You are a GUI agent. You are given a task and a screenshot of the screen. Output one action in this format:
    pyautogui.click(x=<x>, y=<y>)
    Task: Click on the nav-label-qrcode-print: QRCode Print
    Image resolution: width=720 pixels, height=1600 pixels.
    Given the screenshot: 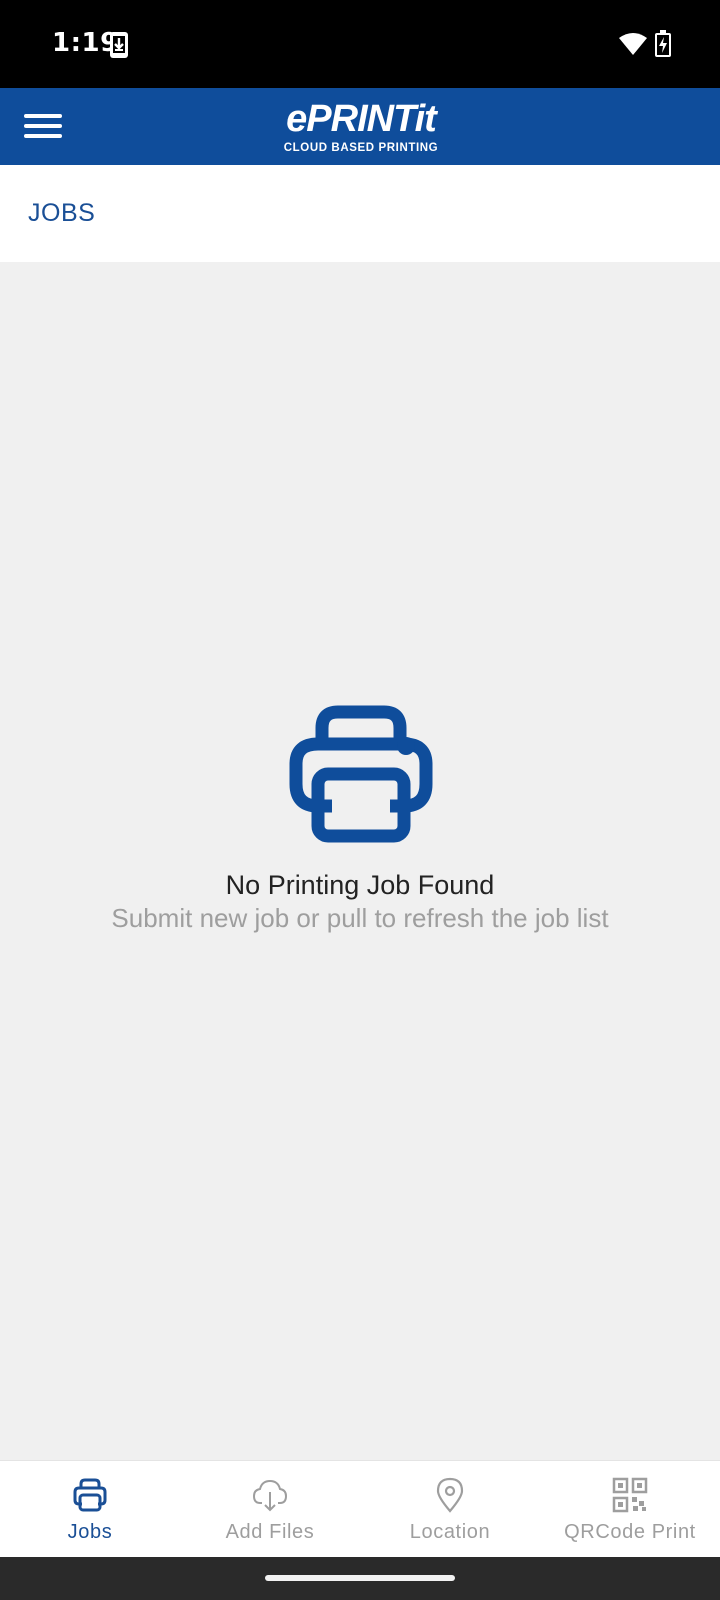 What is the action you would take?
    pyautogui.click(x=630, y=1532)
    